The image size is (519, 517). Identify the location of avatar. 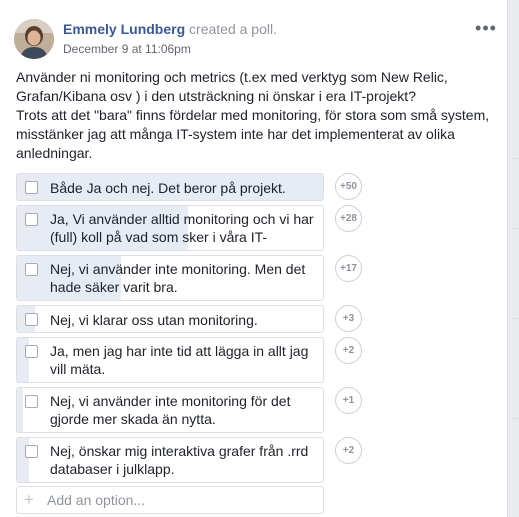
(34, 39).